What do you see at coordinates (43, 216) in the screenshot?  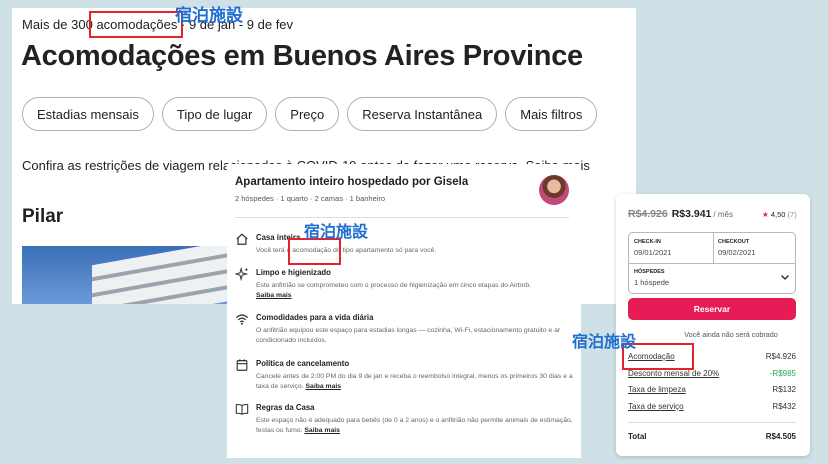 I see `section-heading: Pilar` at bounding box center [43, 216].